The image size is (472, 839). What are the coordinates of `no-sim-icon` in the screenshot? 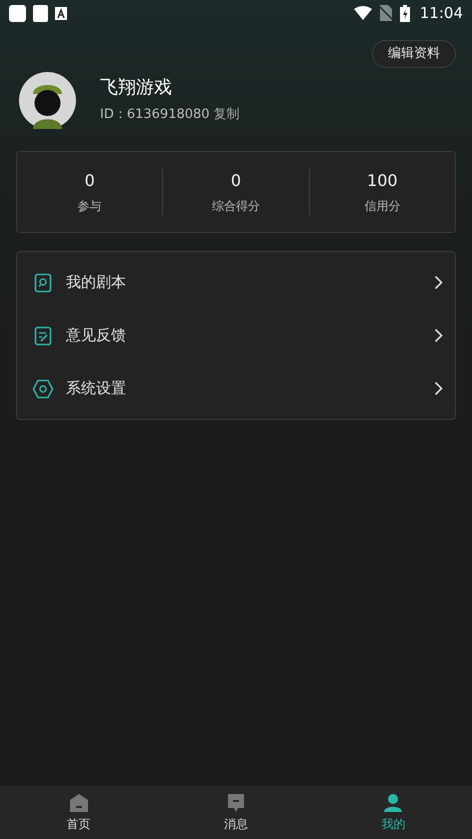 It's located at (386, 13).